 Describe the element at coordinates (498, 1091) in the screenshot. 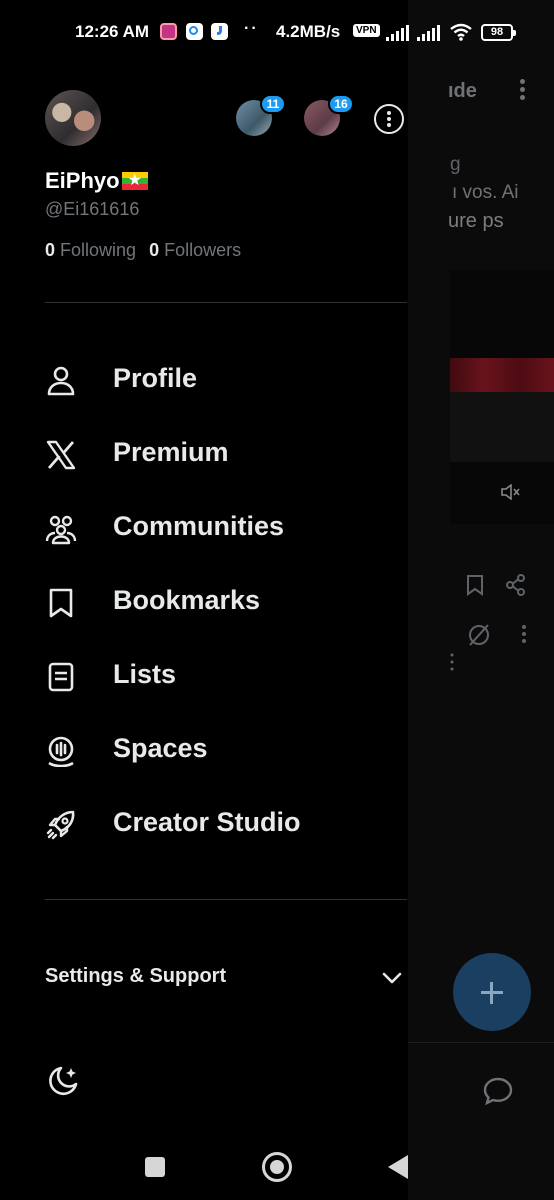

I see `messages-icon` at that location.